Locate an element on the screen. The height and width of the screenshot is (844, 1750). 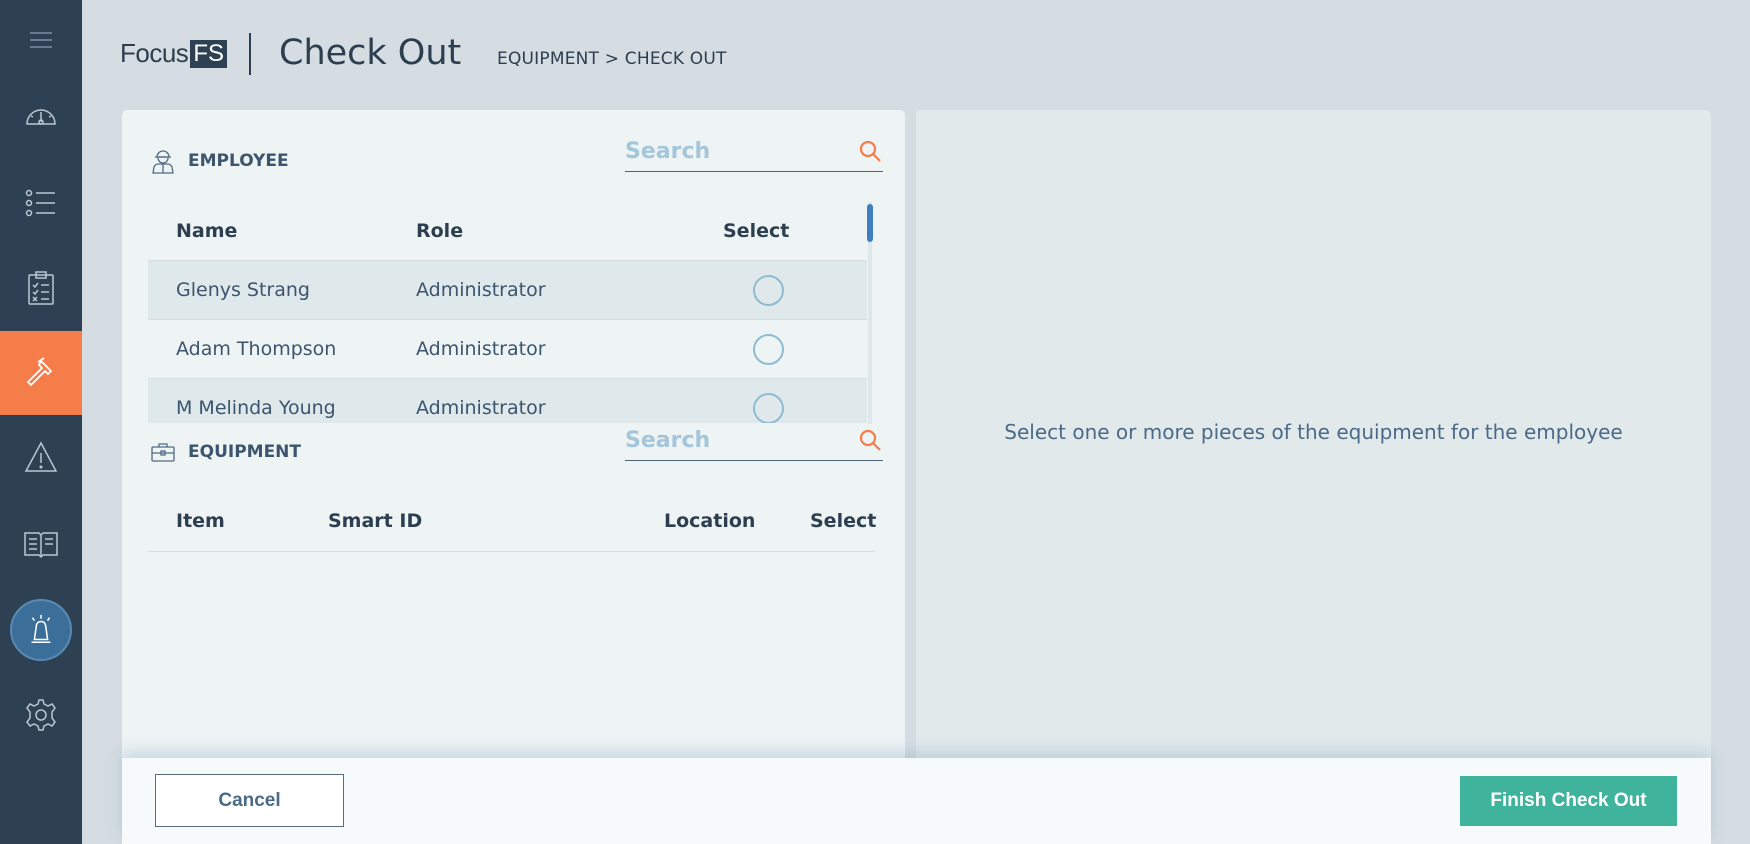
clipboard-icon is located at coordinates (41, 288).